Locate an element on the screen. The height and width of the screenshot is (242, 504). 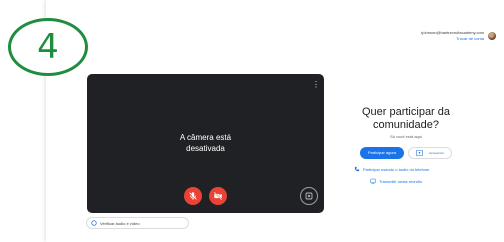
check-audio-video-label: Verificar áudio e vídeo is located at coordinates (120, 223).